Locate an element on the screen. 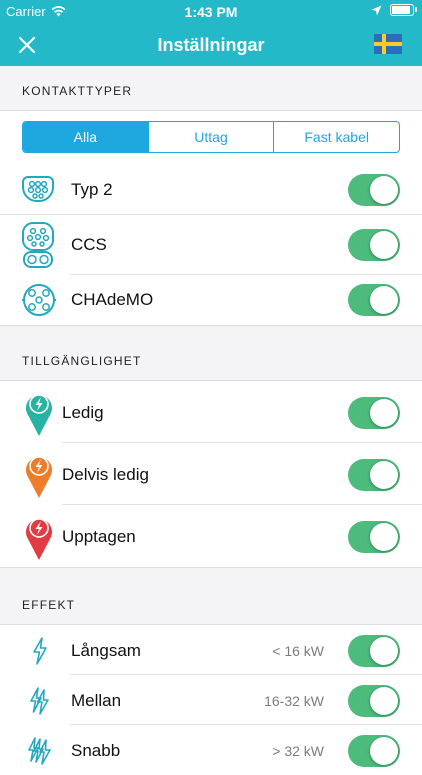 Image resolution: width=422 pixels, height=775 pixels. page-title: Inställningar is located at coordinates (211, 45).